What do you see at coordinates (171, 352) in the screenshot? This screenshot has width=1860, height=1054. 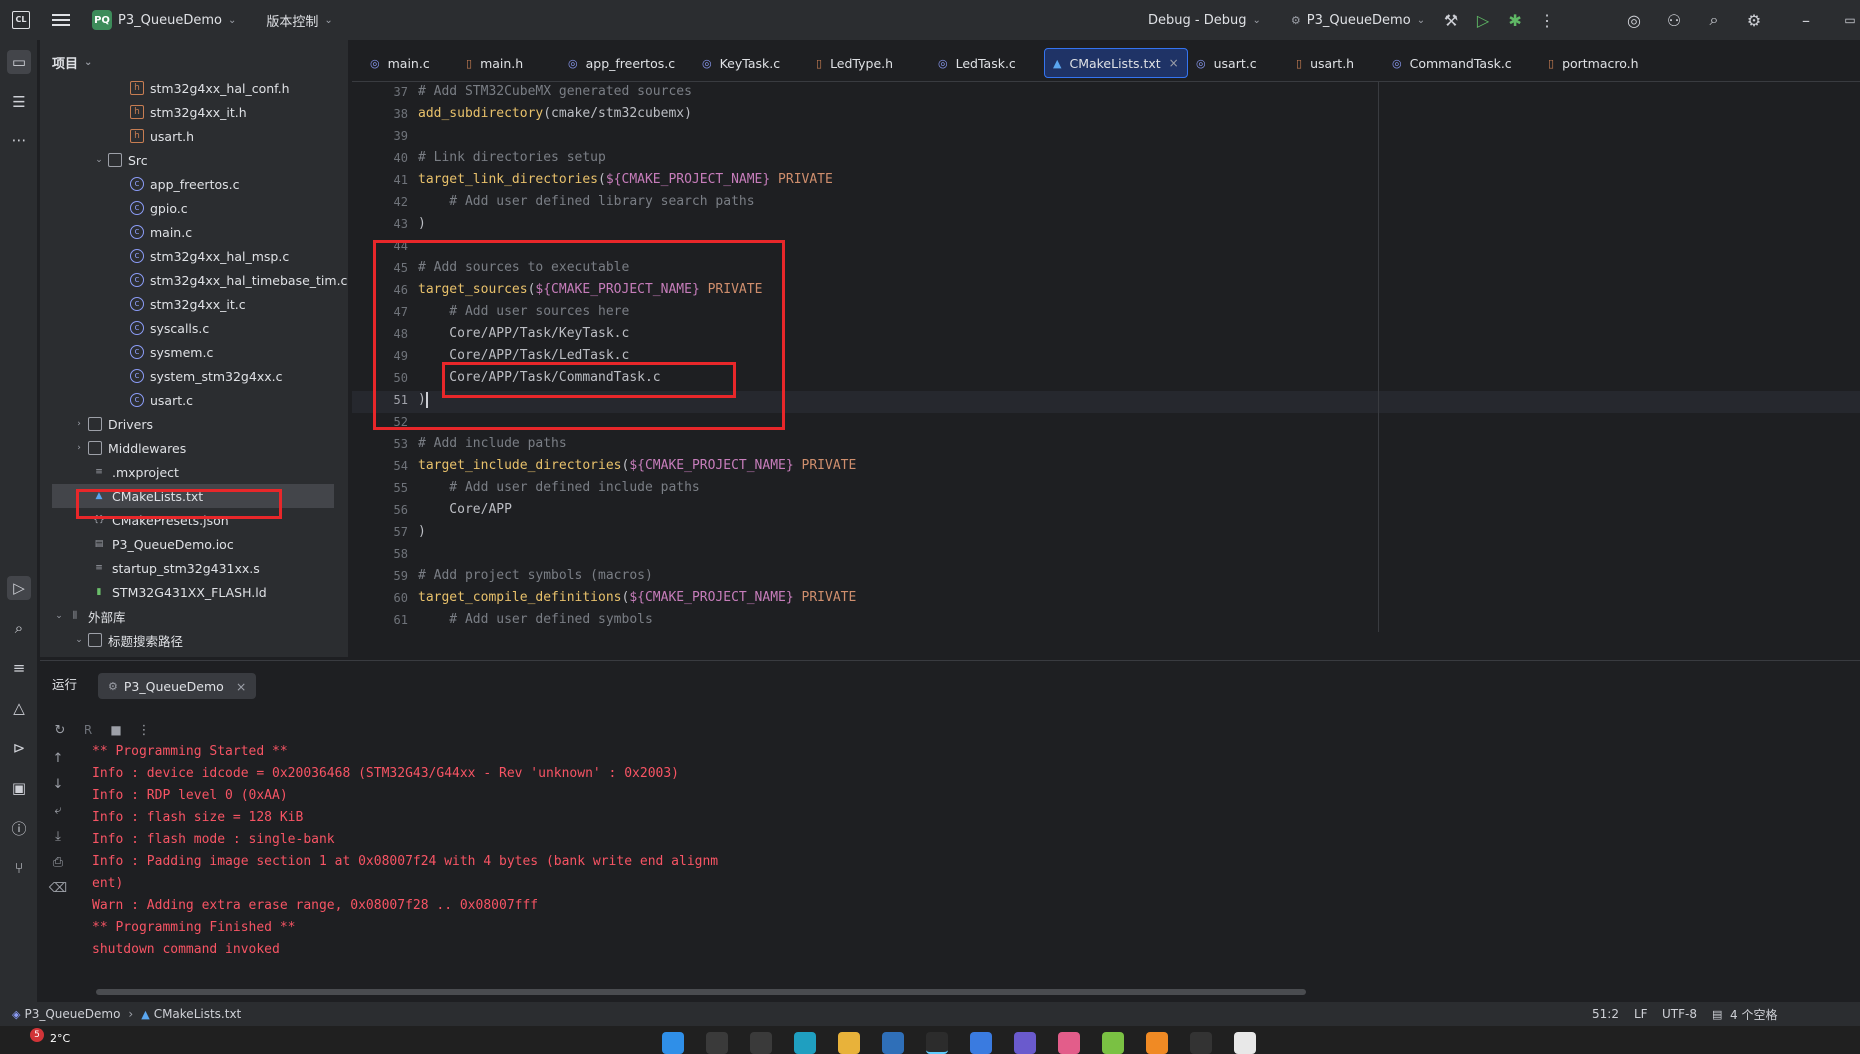 I see `tree-item: c sysmem.c` at bounding box center [171, 352].